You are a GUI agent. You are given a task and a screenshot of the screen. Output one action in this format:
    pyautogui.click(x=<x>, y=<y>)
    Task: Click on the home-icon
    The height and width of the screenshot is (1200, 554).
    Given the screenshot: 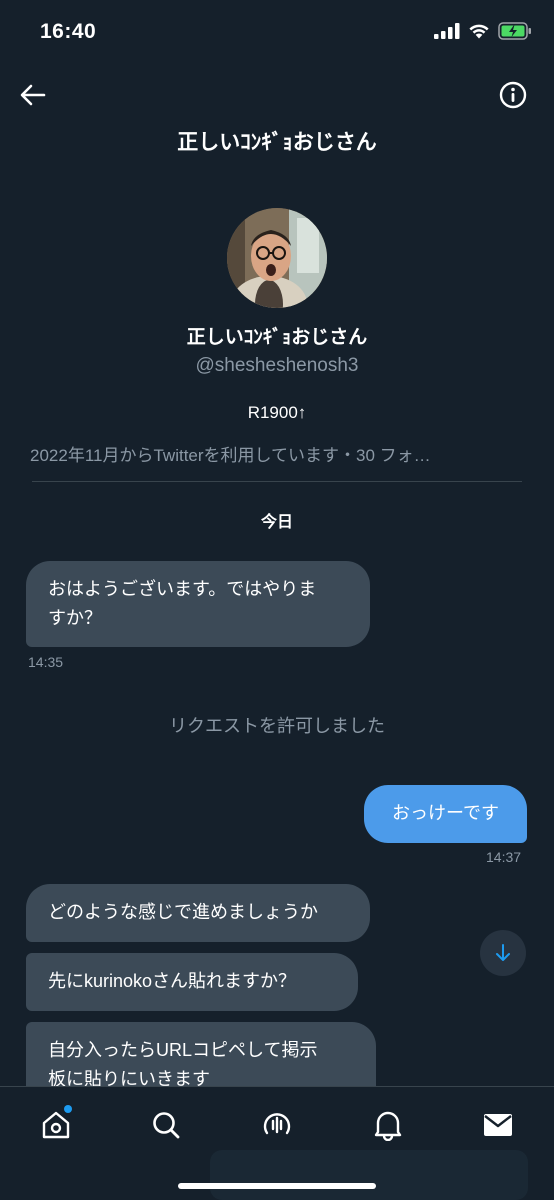 What is the action you would take?
    pyautogui.click(x=56, y=1125)
    